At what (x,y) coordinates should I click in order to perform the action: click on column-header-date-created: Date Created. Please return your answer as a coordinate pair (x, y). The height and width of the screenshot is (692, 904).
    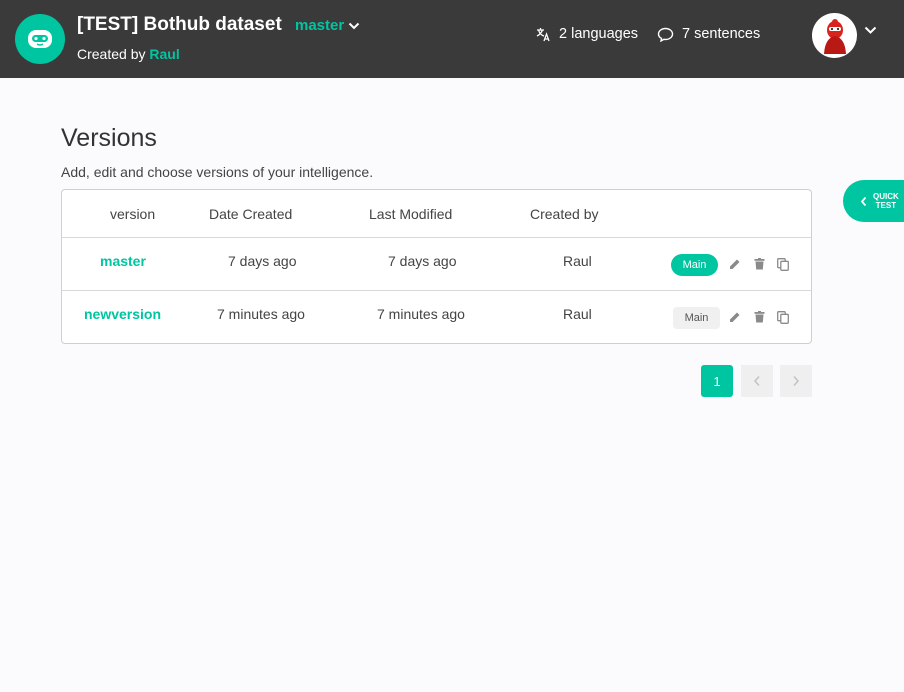
    Looking at the image, I should click on (250, 214).